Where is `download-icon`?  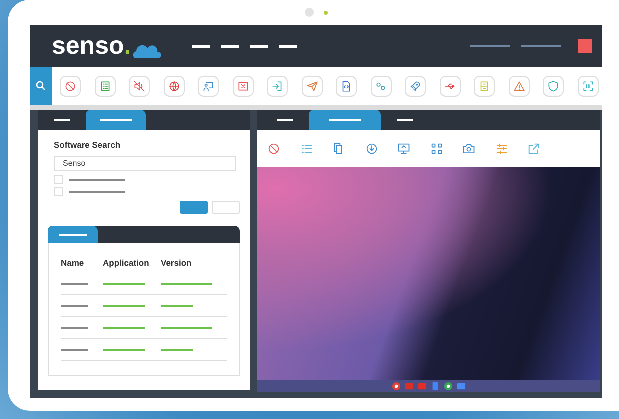 download-icon is located at coordinates (371, 149).